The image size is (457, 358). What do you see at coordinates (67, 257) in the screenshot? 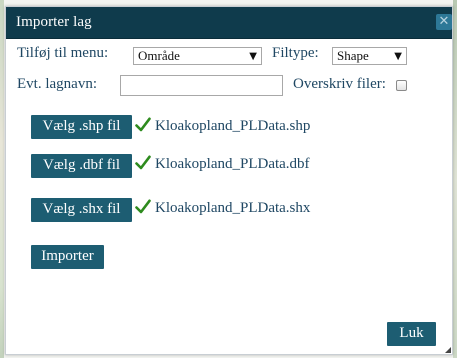
I see `import-button: Importer` at bounding box center [67, 257].